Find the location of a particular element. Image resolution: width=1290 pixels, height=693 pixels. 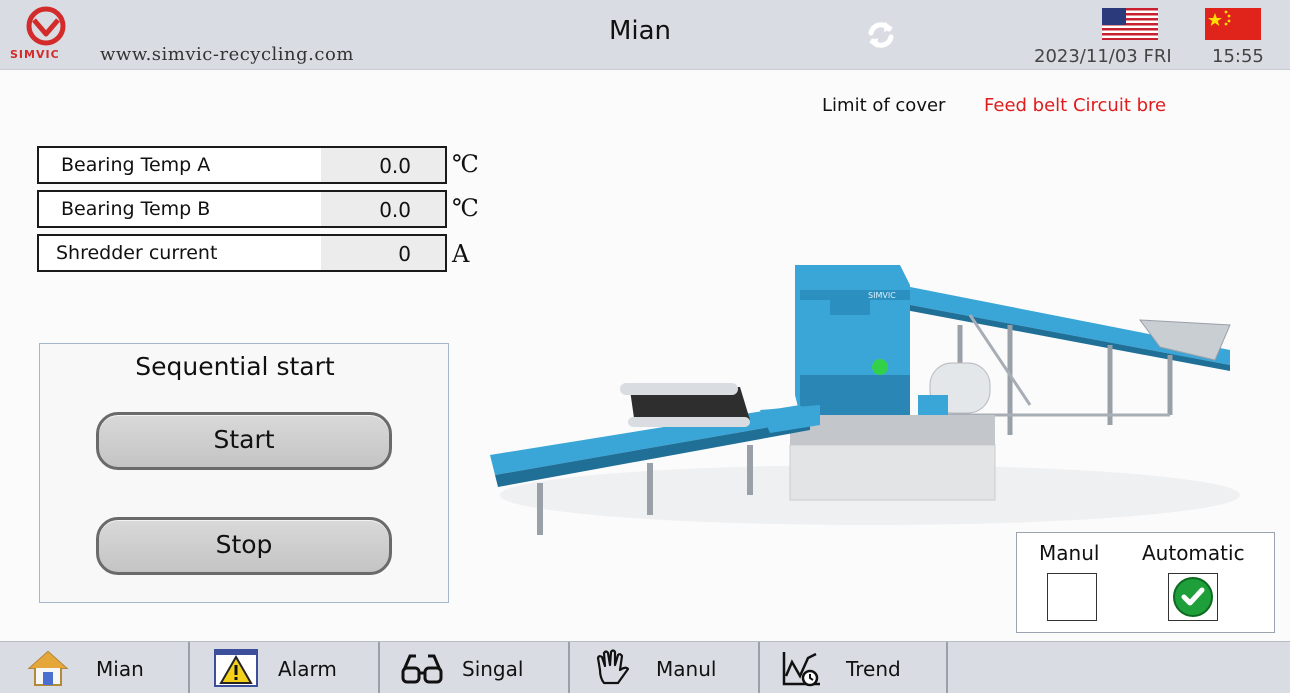

manual-mode-checkbox is located at coordinates (1072, 597).